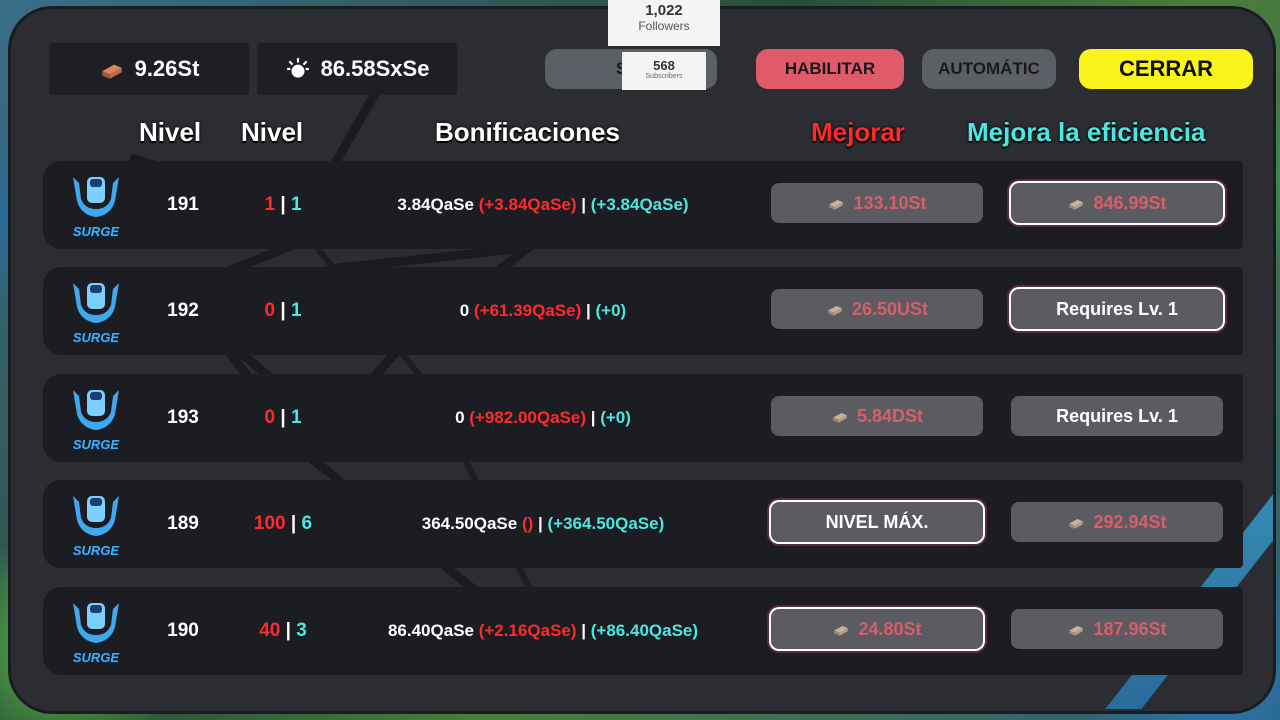  I want to click on followers-overlay: 1,022 Followers, so click(664, 23).